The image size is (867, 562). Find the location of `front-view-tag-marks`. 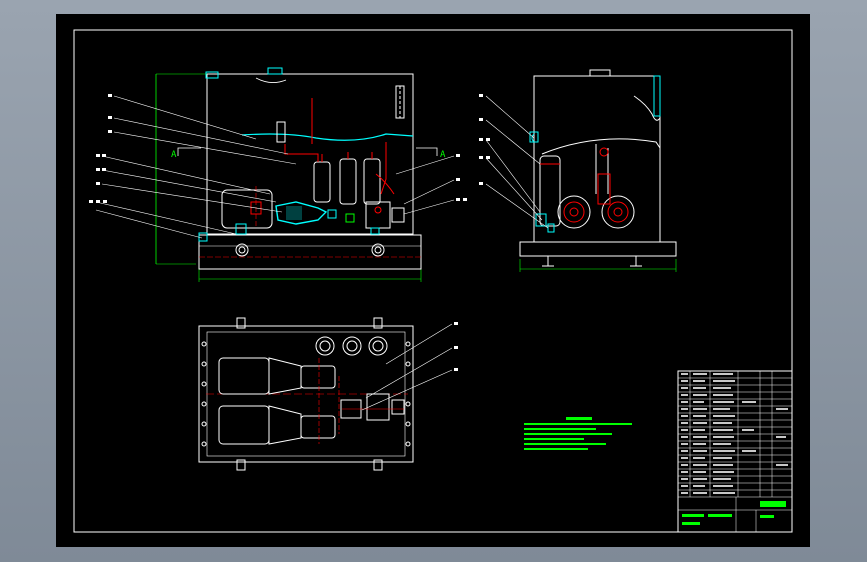

front-view-tag-marks is located at coordinates (278, 148).